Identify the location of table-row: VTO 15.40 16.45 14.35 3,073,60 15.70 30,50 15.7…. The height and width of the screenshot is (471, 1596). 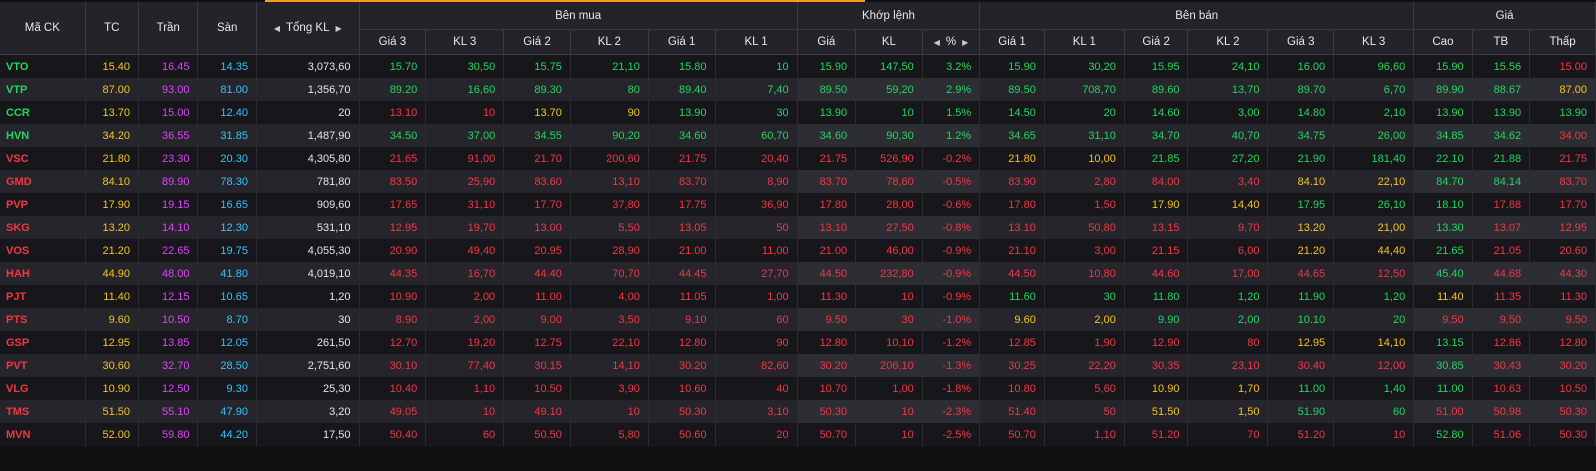
(798, 66).